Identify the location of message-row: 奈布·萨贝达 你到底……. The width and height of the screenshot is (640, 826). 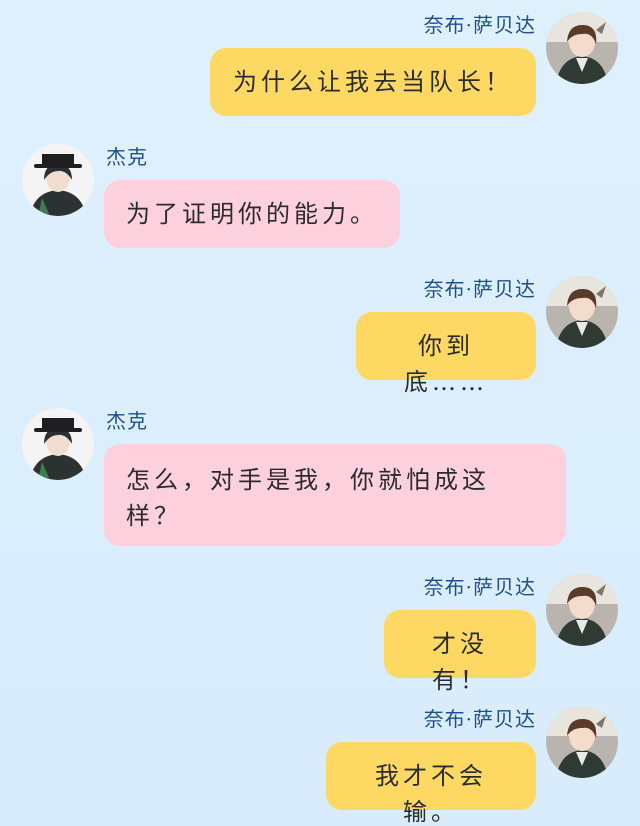
(320, 336).